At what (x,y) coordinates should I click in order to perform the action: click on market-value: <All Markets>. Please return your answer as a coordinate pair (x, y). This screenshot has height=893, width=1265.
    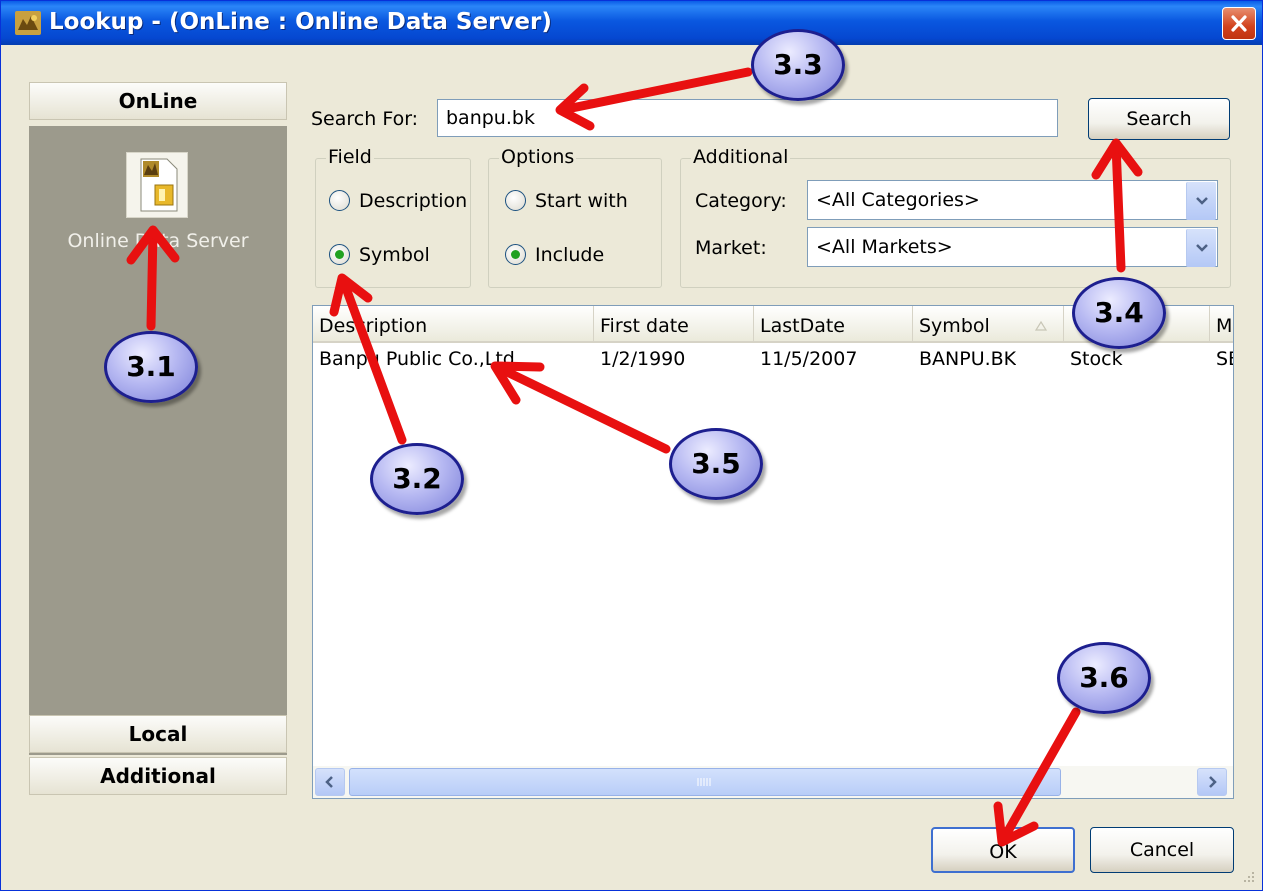
    Looking at the image, I should click on (884, 247).